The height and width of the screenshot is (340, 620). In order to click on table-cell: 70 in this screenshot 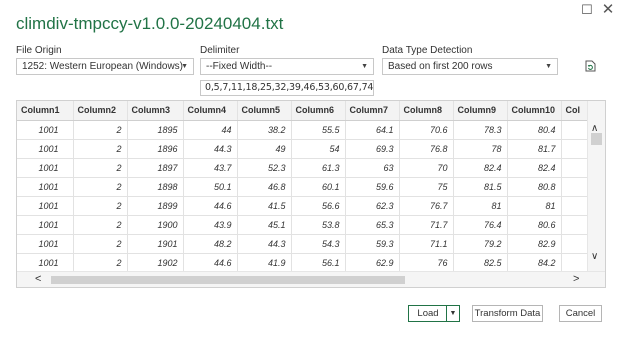, I will do `click(426, 168)`.